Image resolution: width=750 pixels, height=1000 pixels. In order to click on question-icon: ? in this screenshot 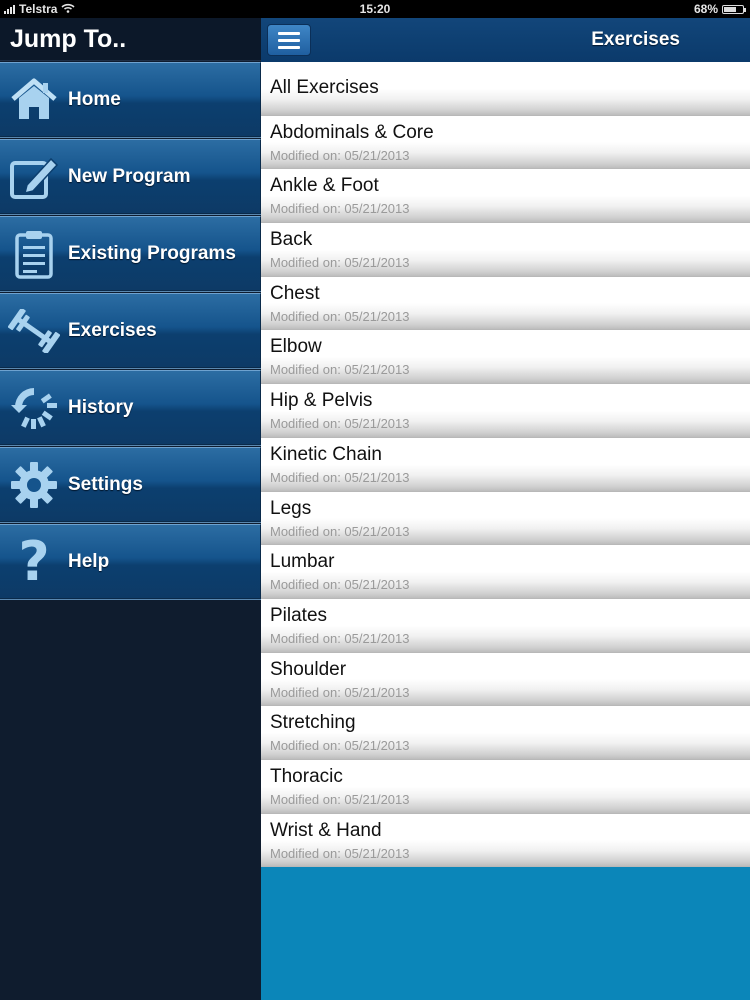, I will do `click(34, 561)`.